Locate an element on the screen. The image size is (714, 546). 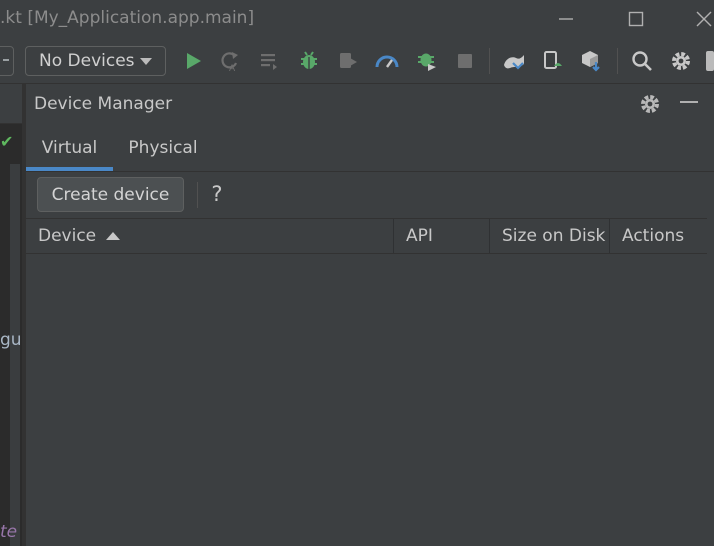
tab-physical: Physical is located at coordinates (163, 147).